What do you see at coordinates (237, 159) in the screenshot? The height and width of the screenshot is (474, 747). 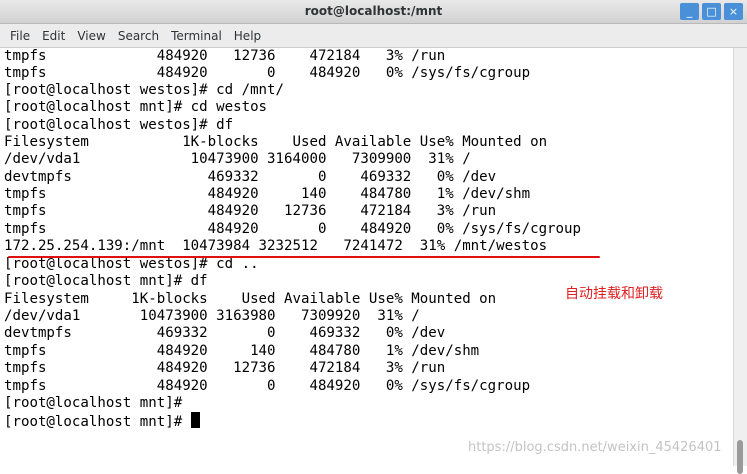 I see `terminal-line: /dev/vda1 10473900 3164000 7309900 31% /` at bounding box center [237, 159].